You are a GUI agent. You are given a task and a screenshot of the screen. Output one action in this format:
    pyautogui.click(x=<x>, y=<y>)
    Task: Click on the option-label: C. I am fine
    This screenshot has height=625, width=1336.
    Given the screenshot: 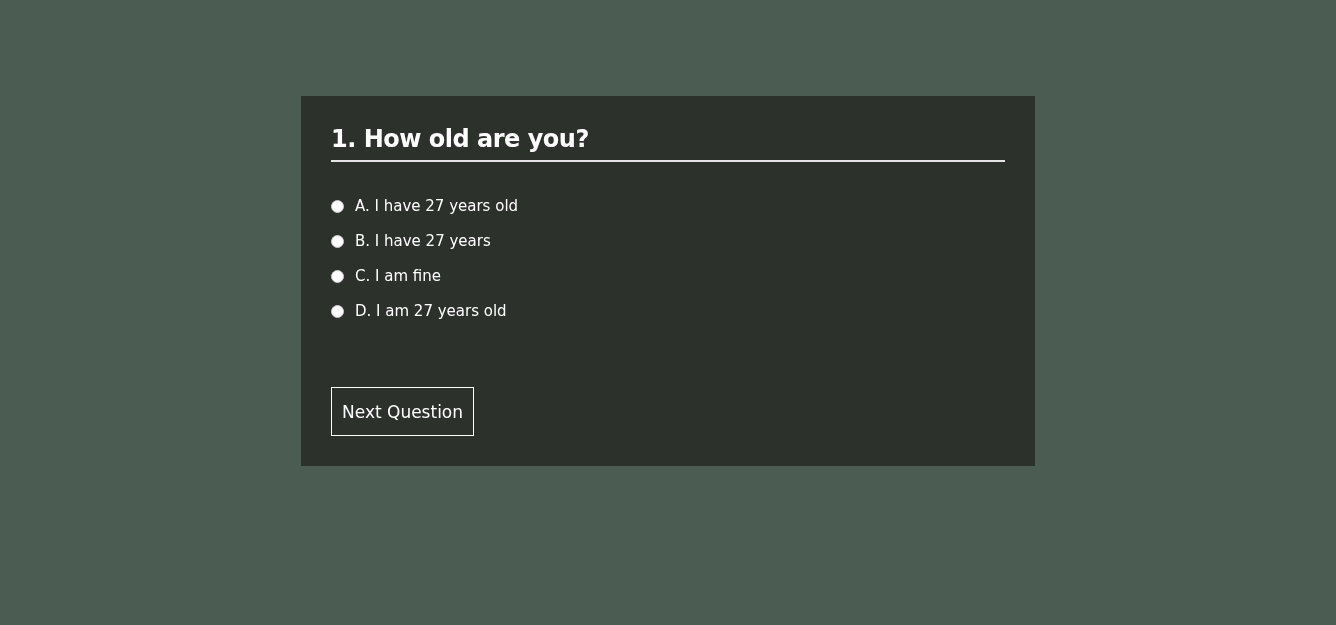 What is the action you would take?
    pyautogui.click(x=398, y=276)
    